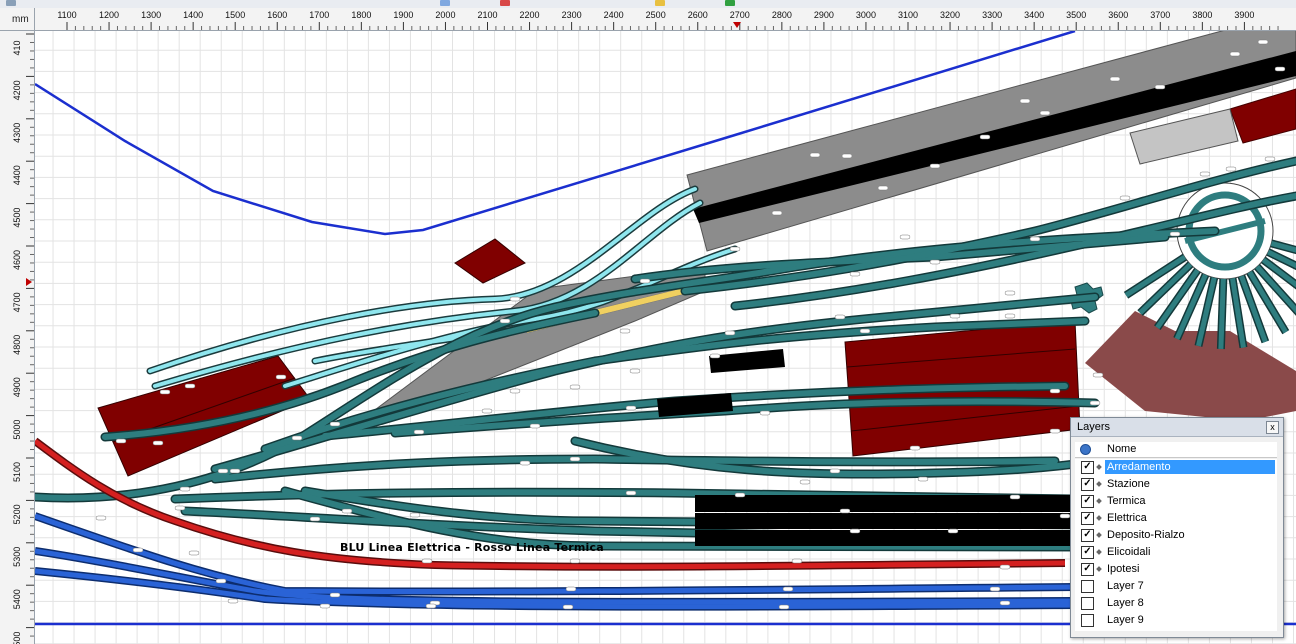 The height and width of the screenshot is (644, 1296). Describe the element at coordinates (17, 638) in the screenshot. I see `ruler-label: 5500` at that location.